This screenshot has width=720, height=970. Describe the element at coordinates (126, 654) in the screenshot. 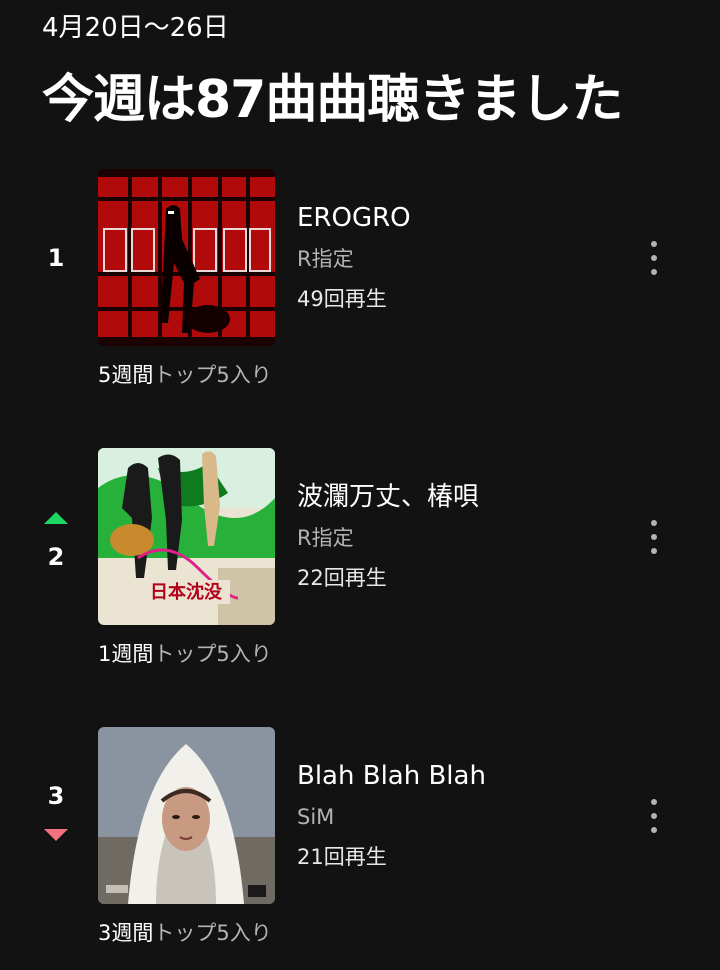

I see `weeks-count: 1週間` at that location.